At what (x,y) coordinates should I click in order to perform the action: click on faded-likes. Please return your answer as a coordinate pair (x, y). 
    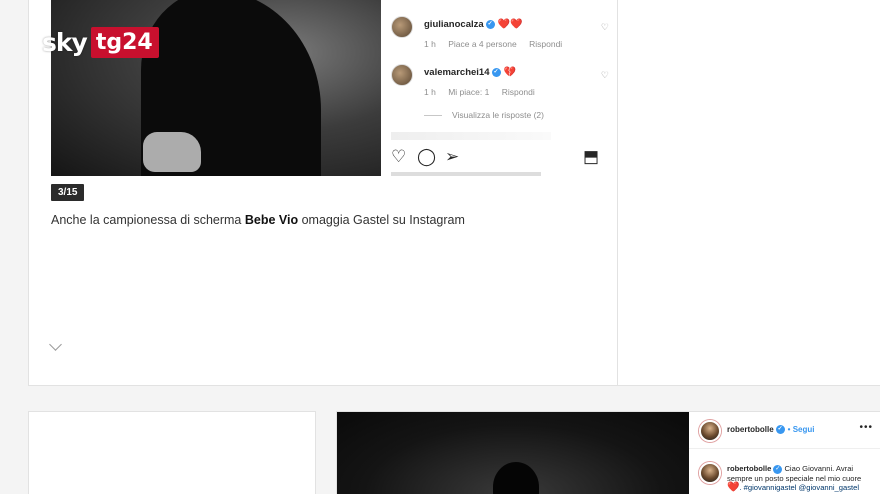
    Looking at the image, I should click on (466, 174).